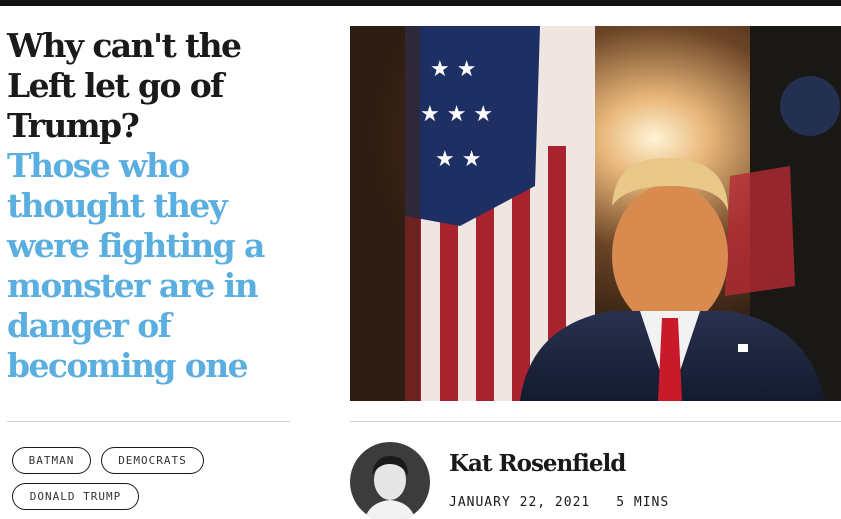  What do you see at coordinates (643, 502) in the screenshot?
I see `read-time: 5 MINS` at bounding box center [643, 502].